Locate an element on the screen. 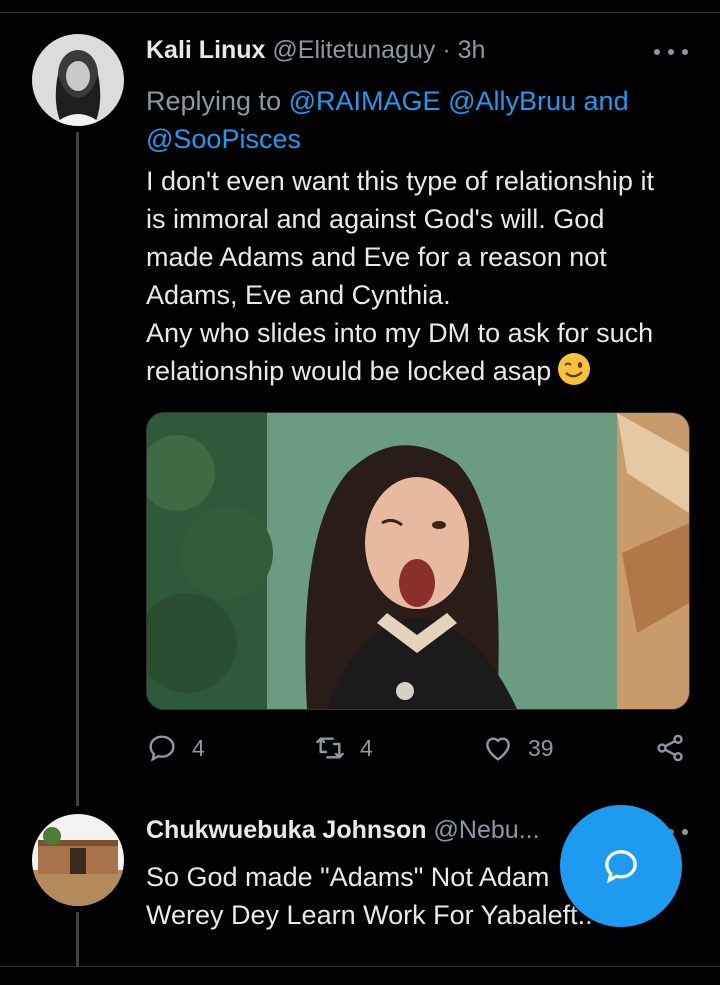 The width and height of the screenshot is (720, 985). like-button: 39 is located at coordinates (518, 748).